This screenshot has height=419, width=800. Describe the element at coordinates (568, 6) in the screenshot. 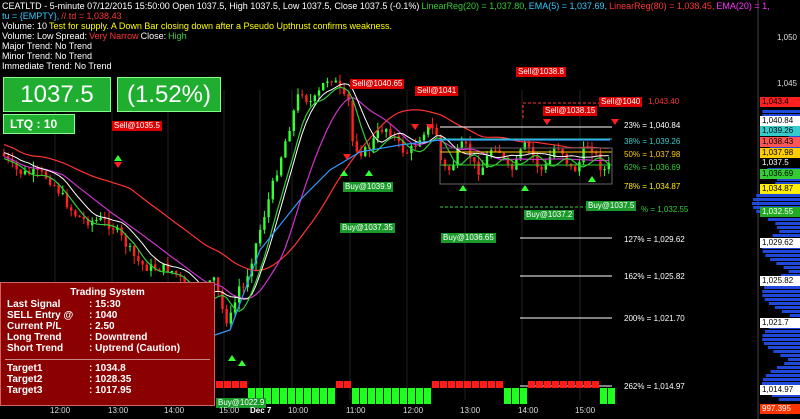

I see `ohlc-segment: EMA(5) = 1,037.69,` at that location.